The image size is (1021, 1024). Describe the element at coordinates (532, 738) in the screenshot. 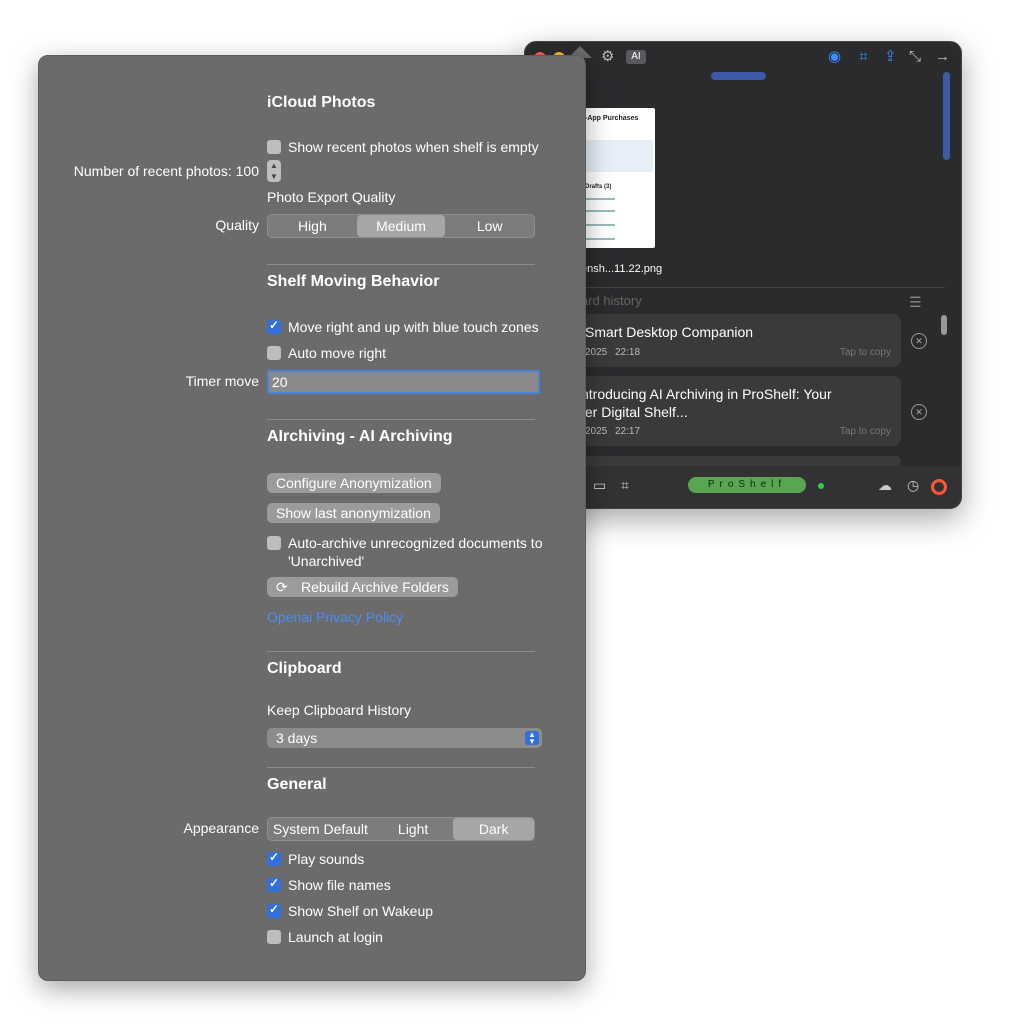

I see `chevron-updown-icon: ▴ ▾` at that location.